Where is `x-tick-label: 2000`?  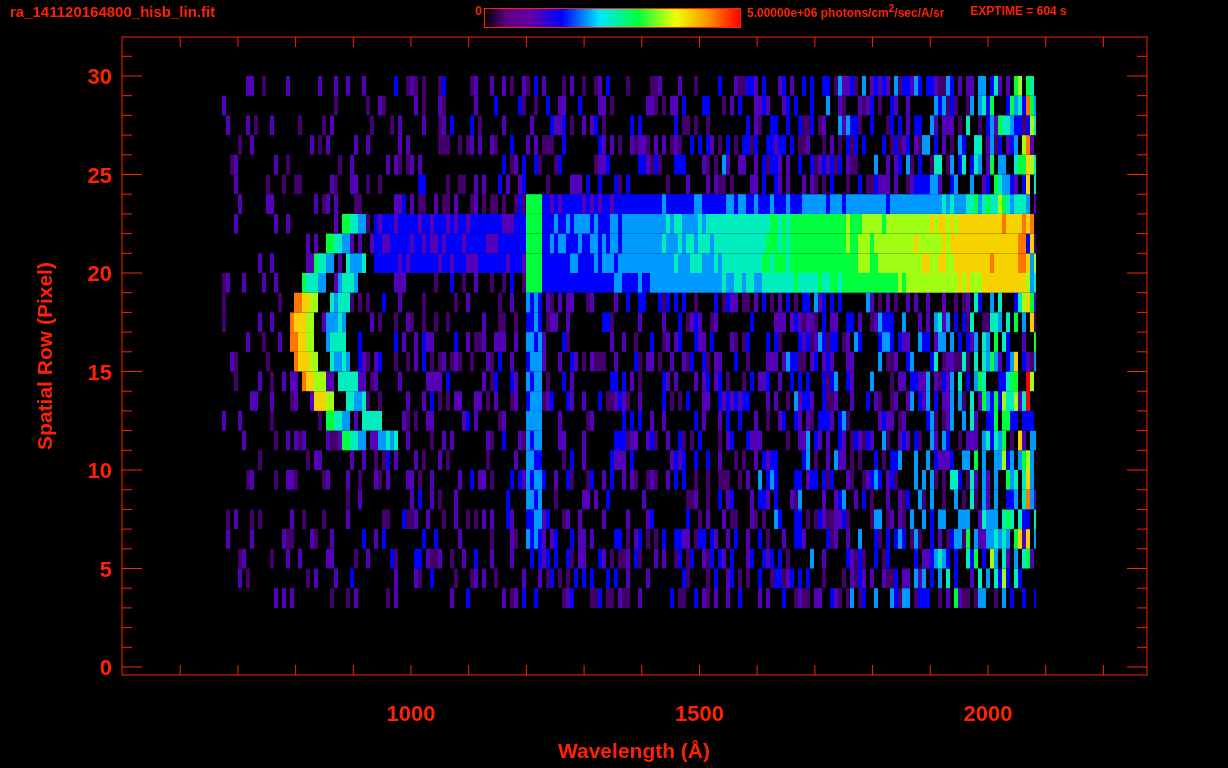
x-tick-label: 2000 is located at coordinates (988, 713).